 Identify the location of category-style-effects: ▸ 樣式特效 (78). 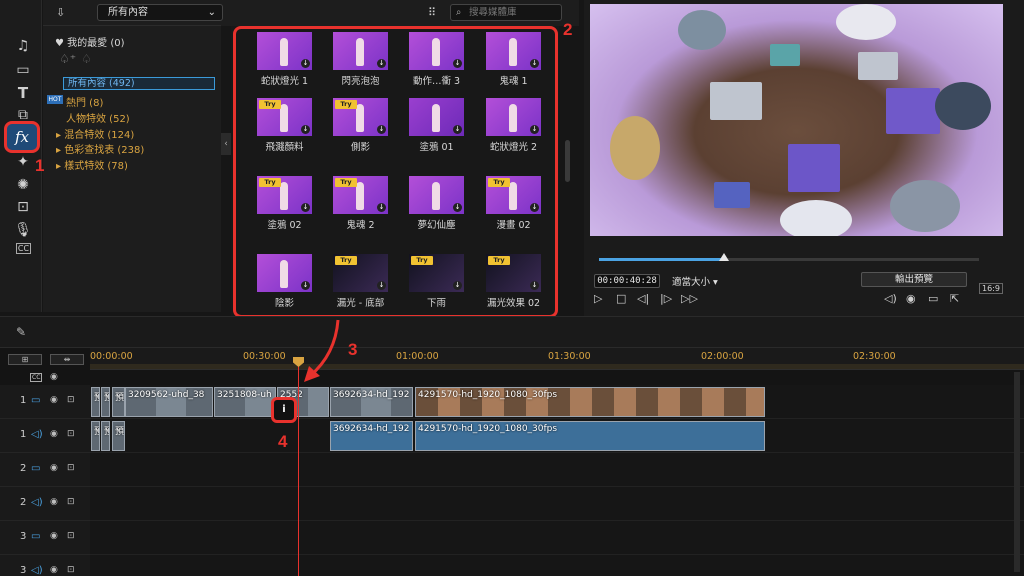
(92, 164).